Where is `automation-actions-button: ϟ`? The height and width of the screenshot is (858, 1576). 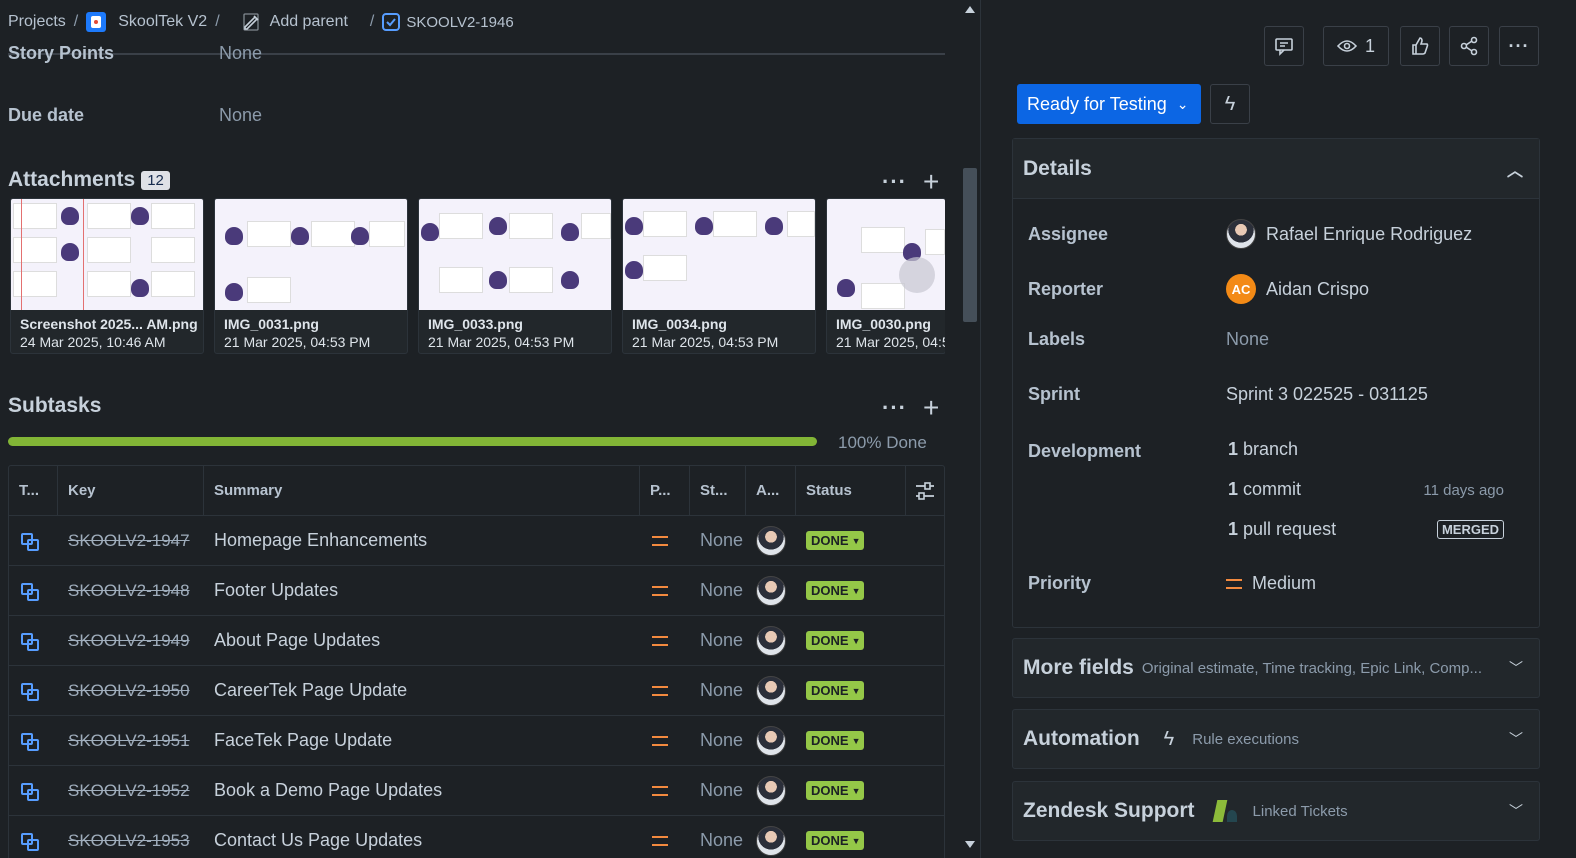
automation-actions-button: ϟ is located at coordinates (1230, 104).